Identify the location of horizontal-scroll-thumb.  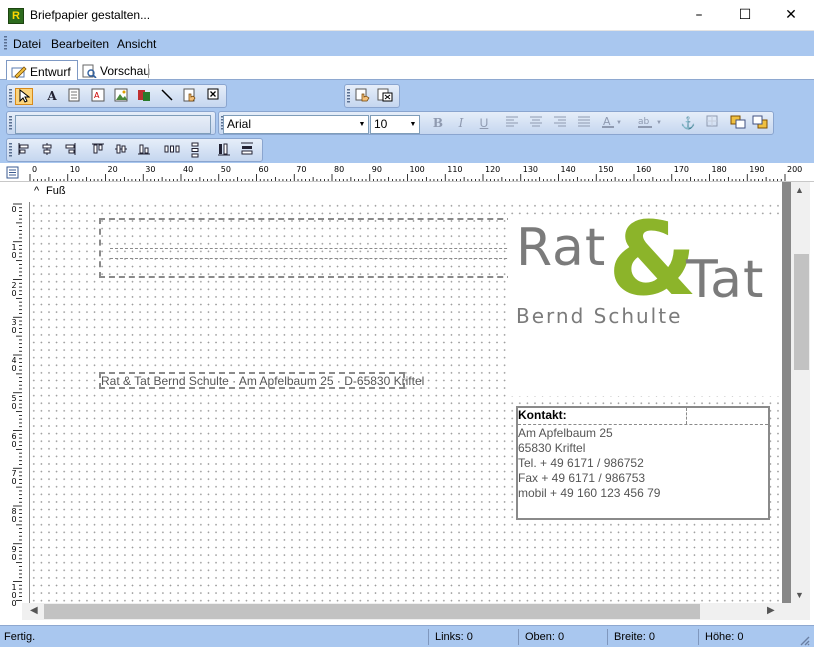
(372, 611).